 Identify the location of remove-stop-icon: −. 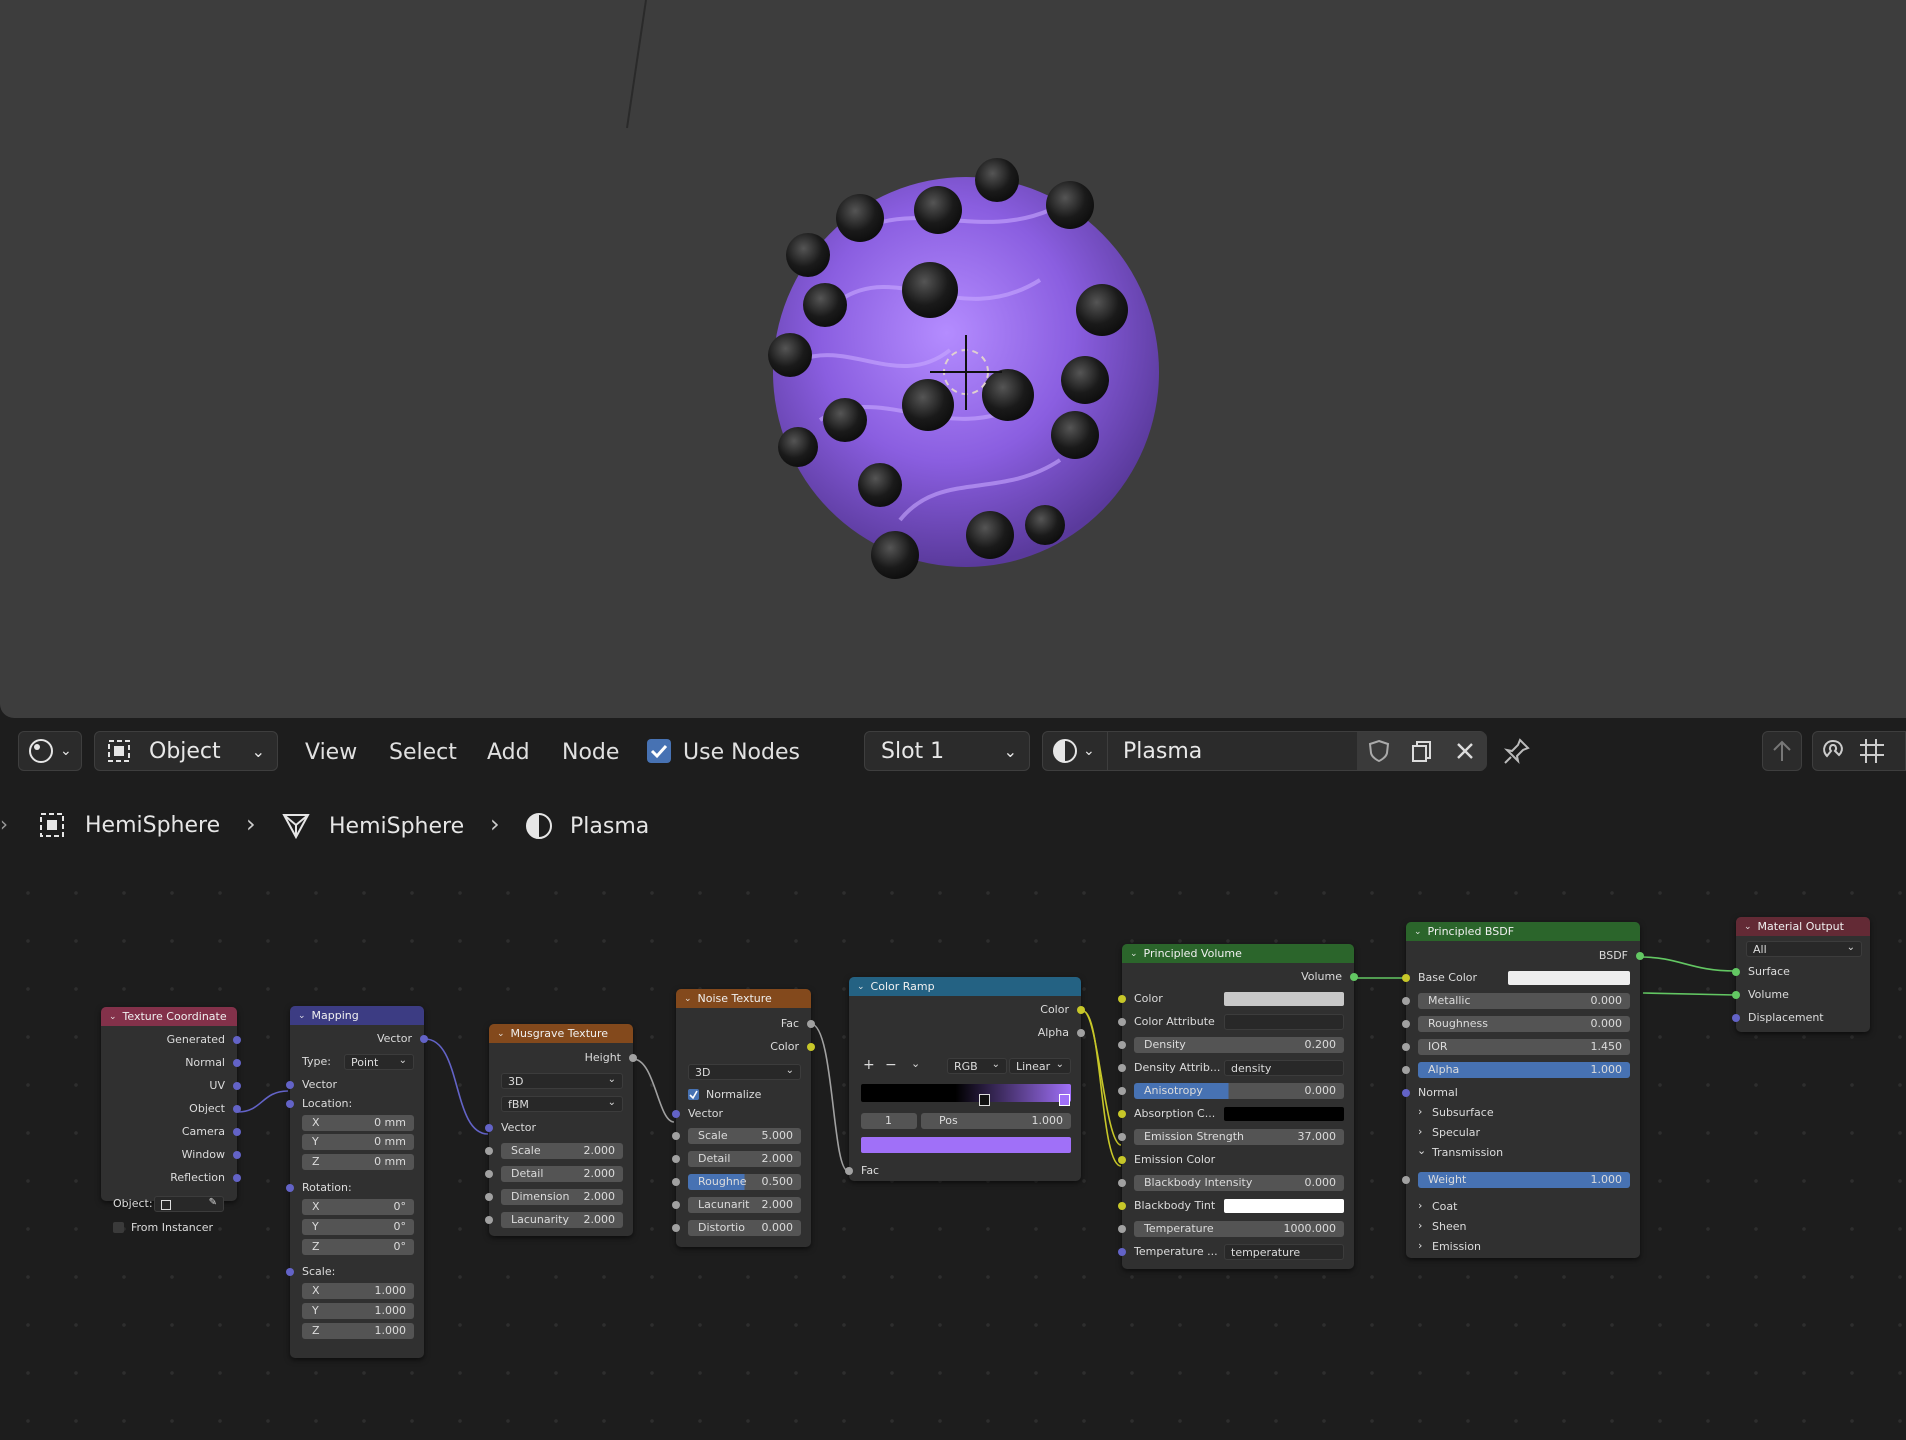
(891, 1065).